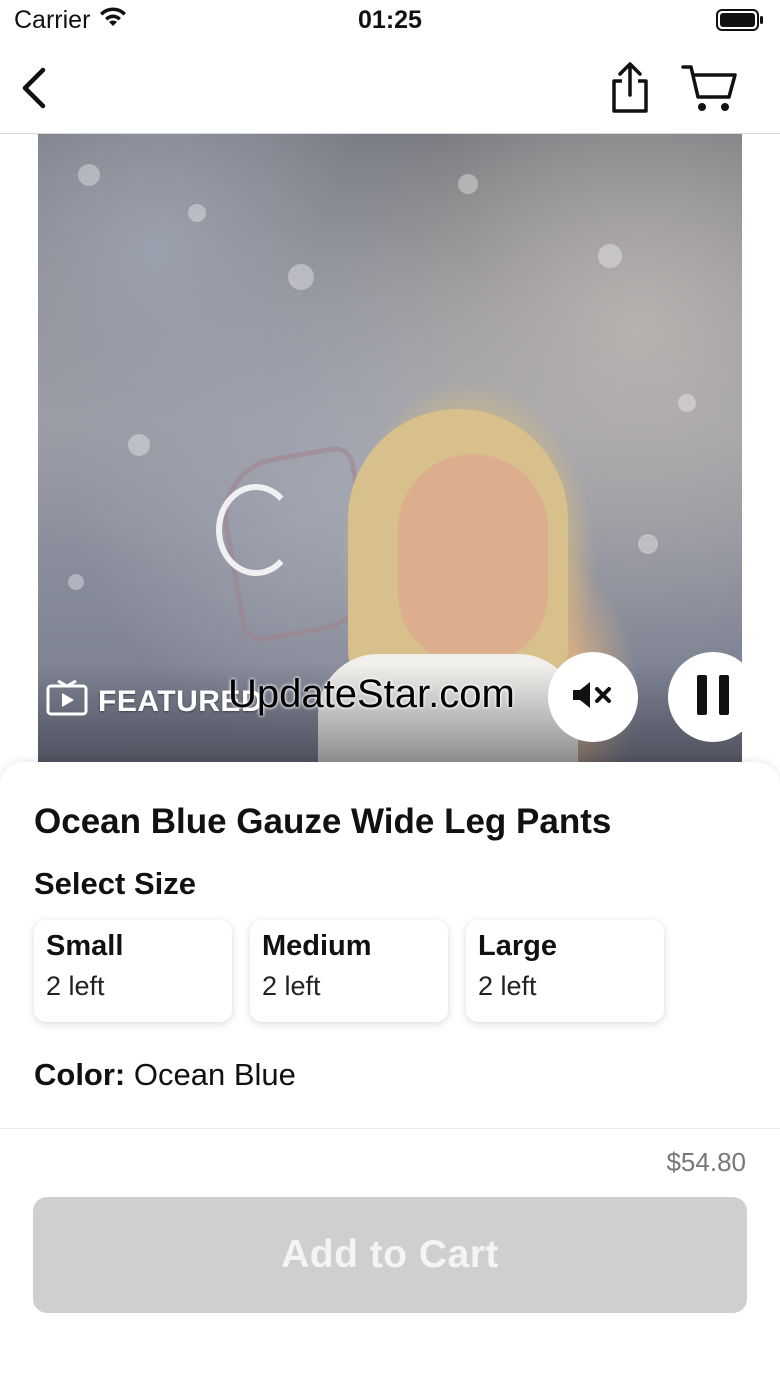 The image size is (780, 1387). What do you see at coordinates (85, 946) in the screenshot?
I see `size-name: Small` at bounding box center [85, 946].